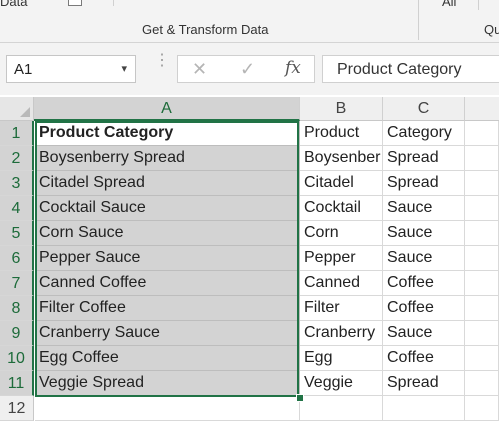  I want to click on cell-c11: Spread, so click(424, 383).